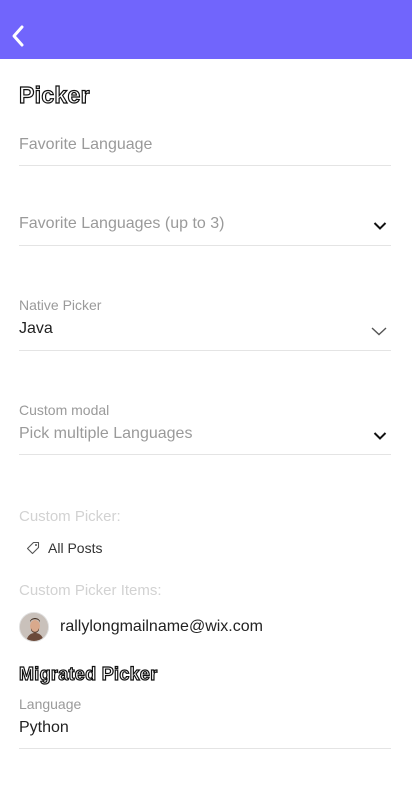 Image resolution: width=412 pixels, height=806 pixels. Describe the element at coordinates (44, 727) in the screenshot. I see `language-value: Python` at that location.